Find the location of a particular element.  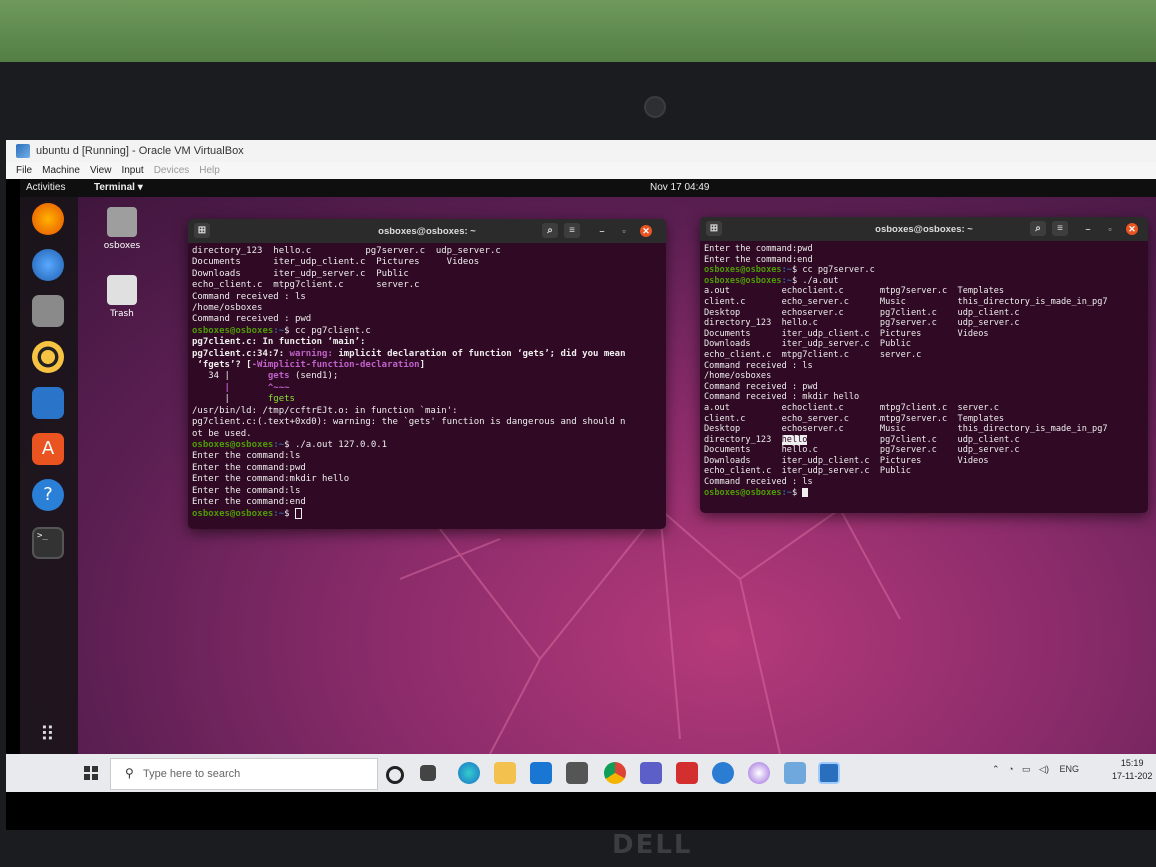

photos-icon is located at coordinates (759, 773).